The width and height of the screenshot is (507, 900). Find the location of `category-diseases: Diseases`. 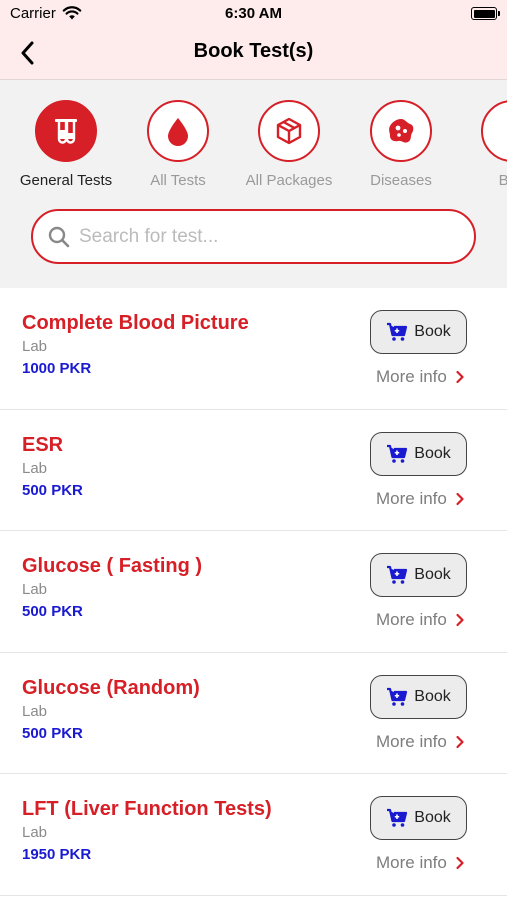

category-diseases: Diseases is located at coordinates (401, 144).